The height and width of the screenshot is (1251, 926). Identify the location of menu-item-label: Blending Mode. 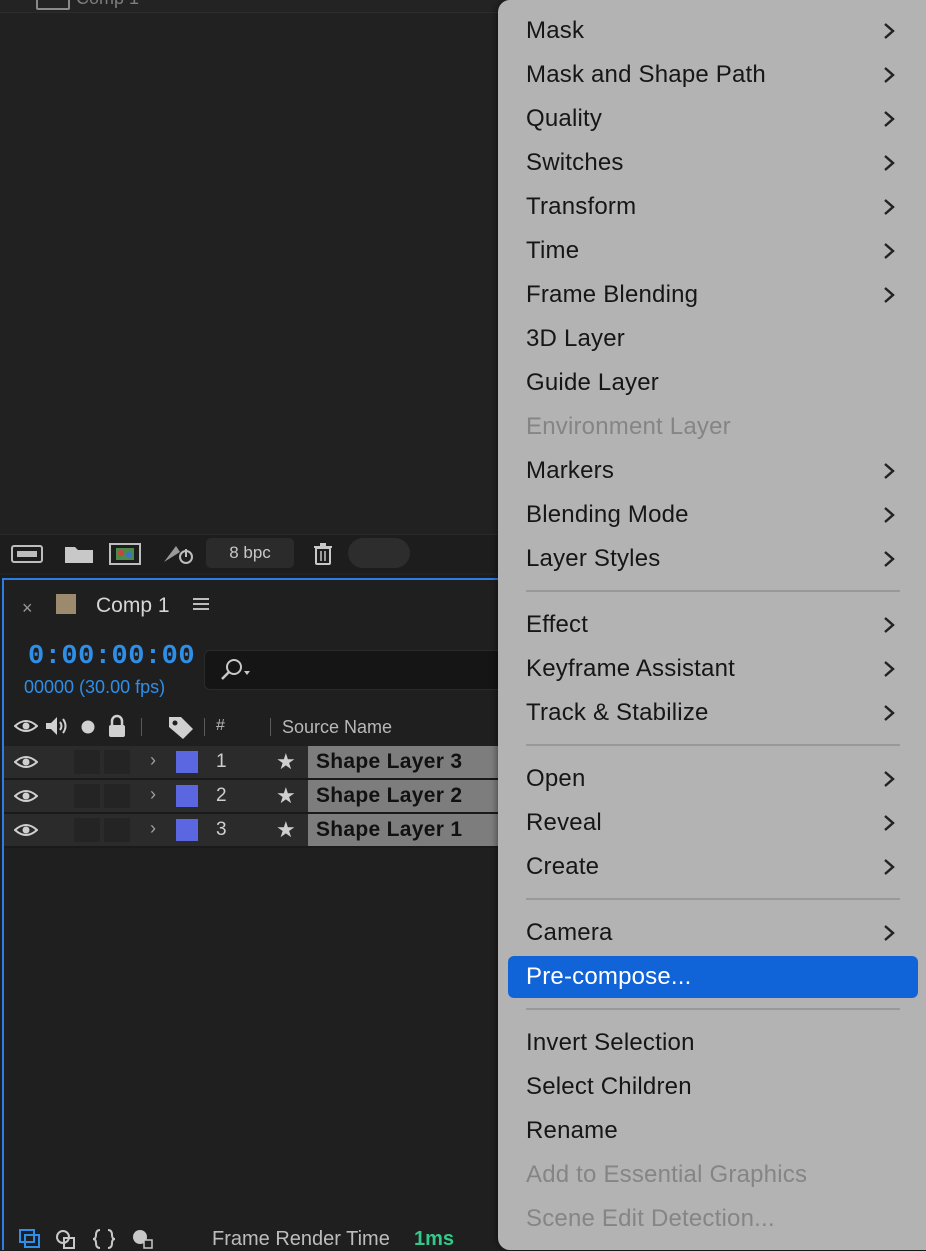
(607, 514).